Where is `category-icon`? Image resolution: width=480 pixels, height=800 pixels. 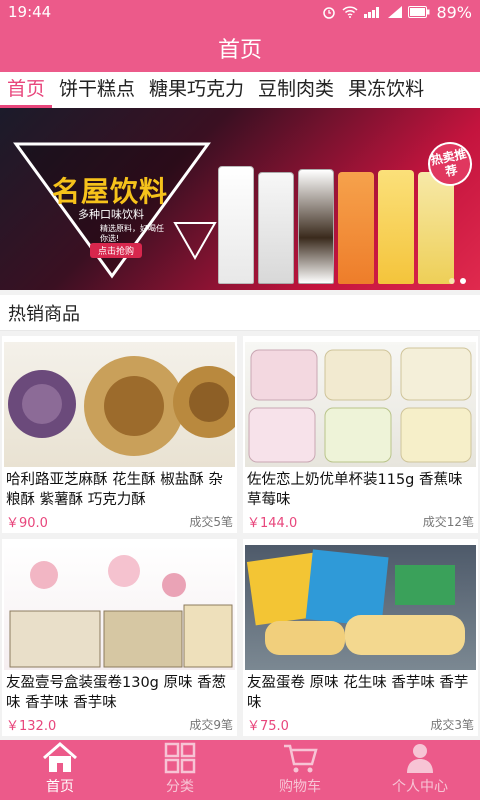
category-icon is located at coordinates (180, 758).